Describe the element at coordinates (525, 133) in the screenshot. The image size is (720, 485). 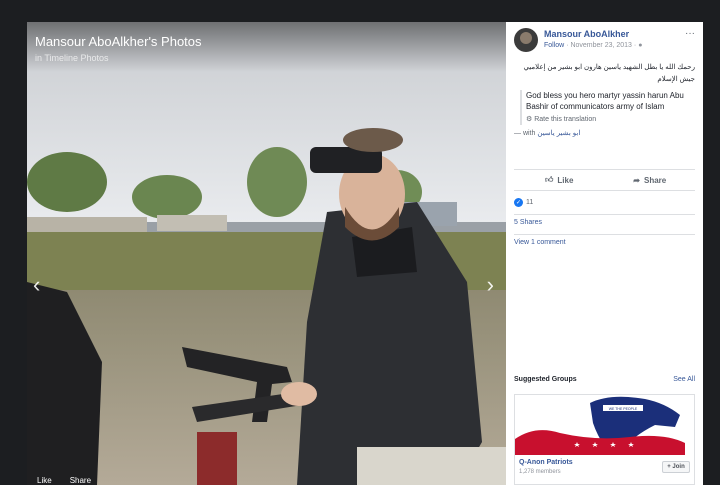
I see `with-prefix: — with` at that location.